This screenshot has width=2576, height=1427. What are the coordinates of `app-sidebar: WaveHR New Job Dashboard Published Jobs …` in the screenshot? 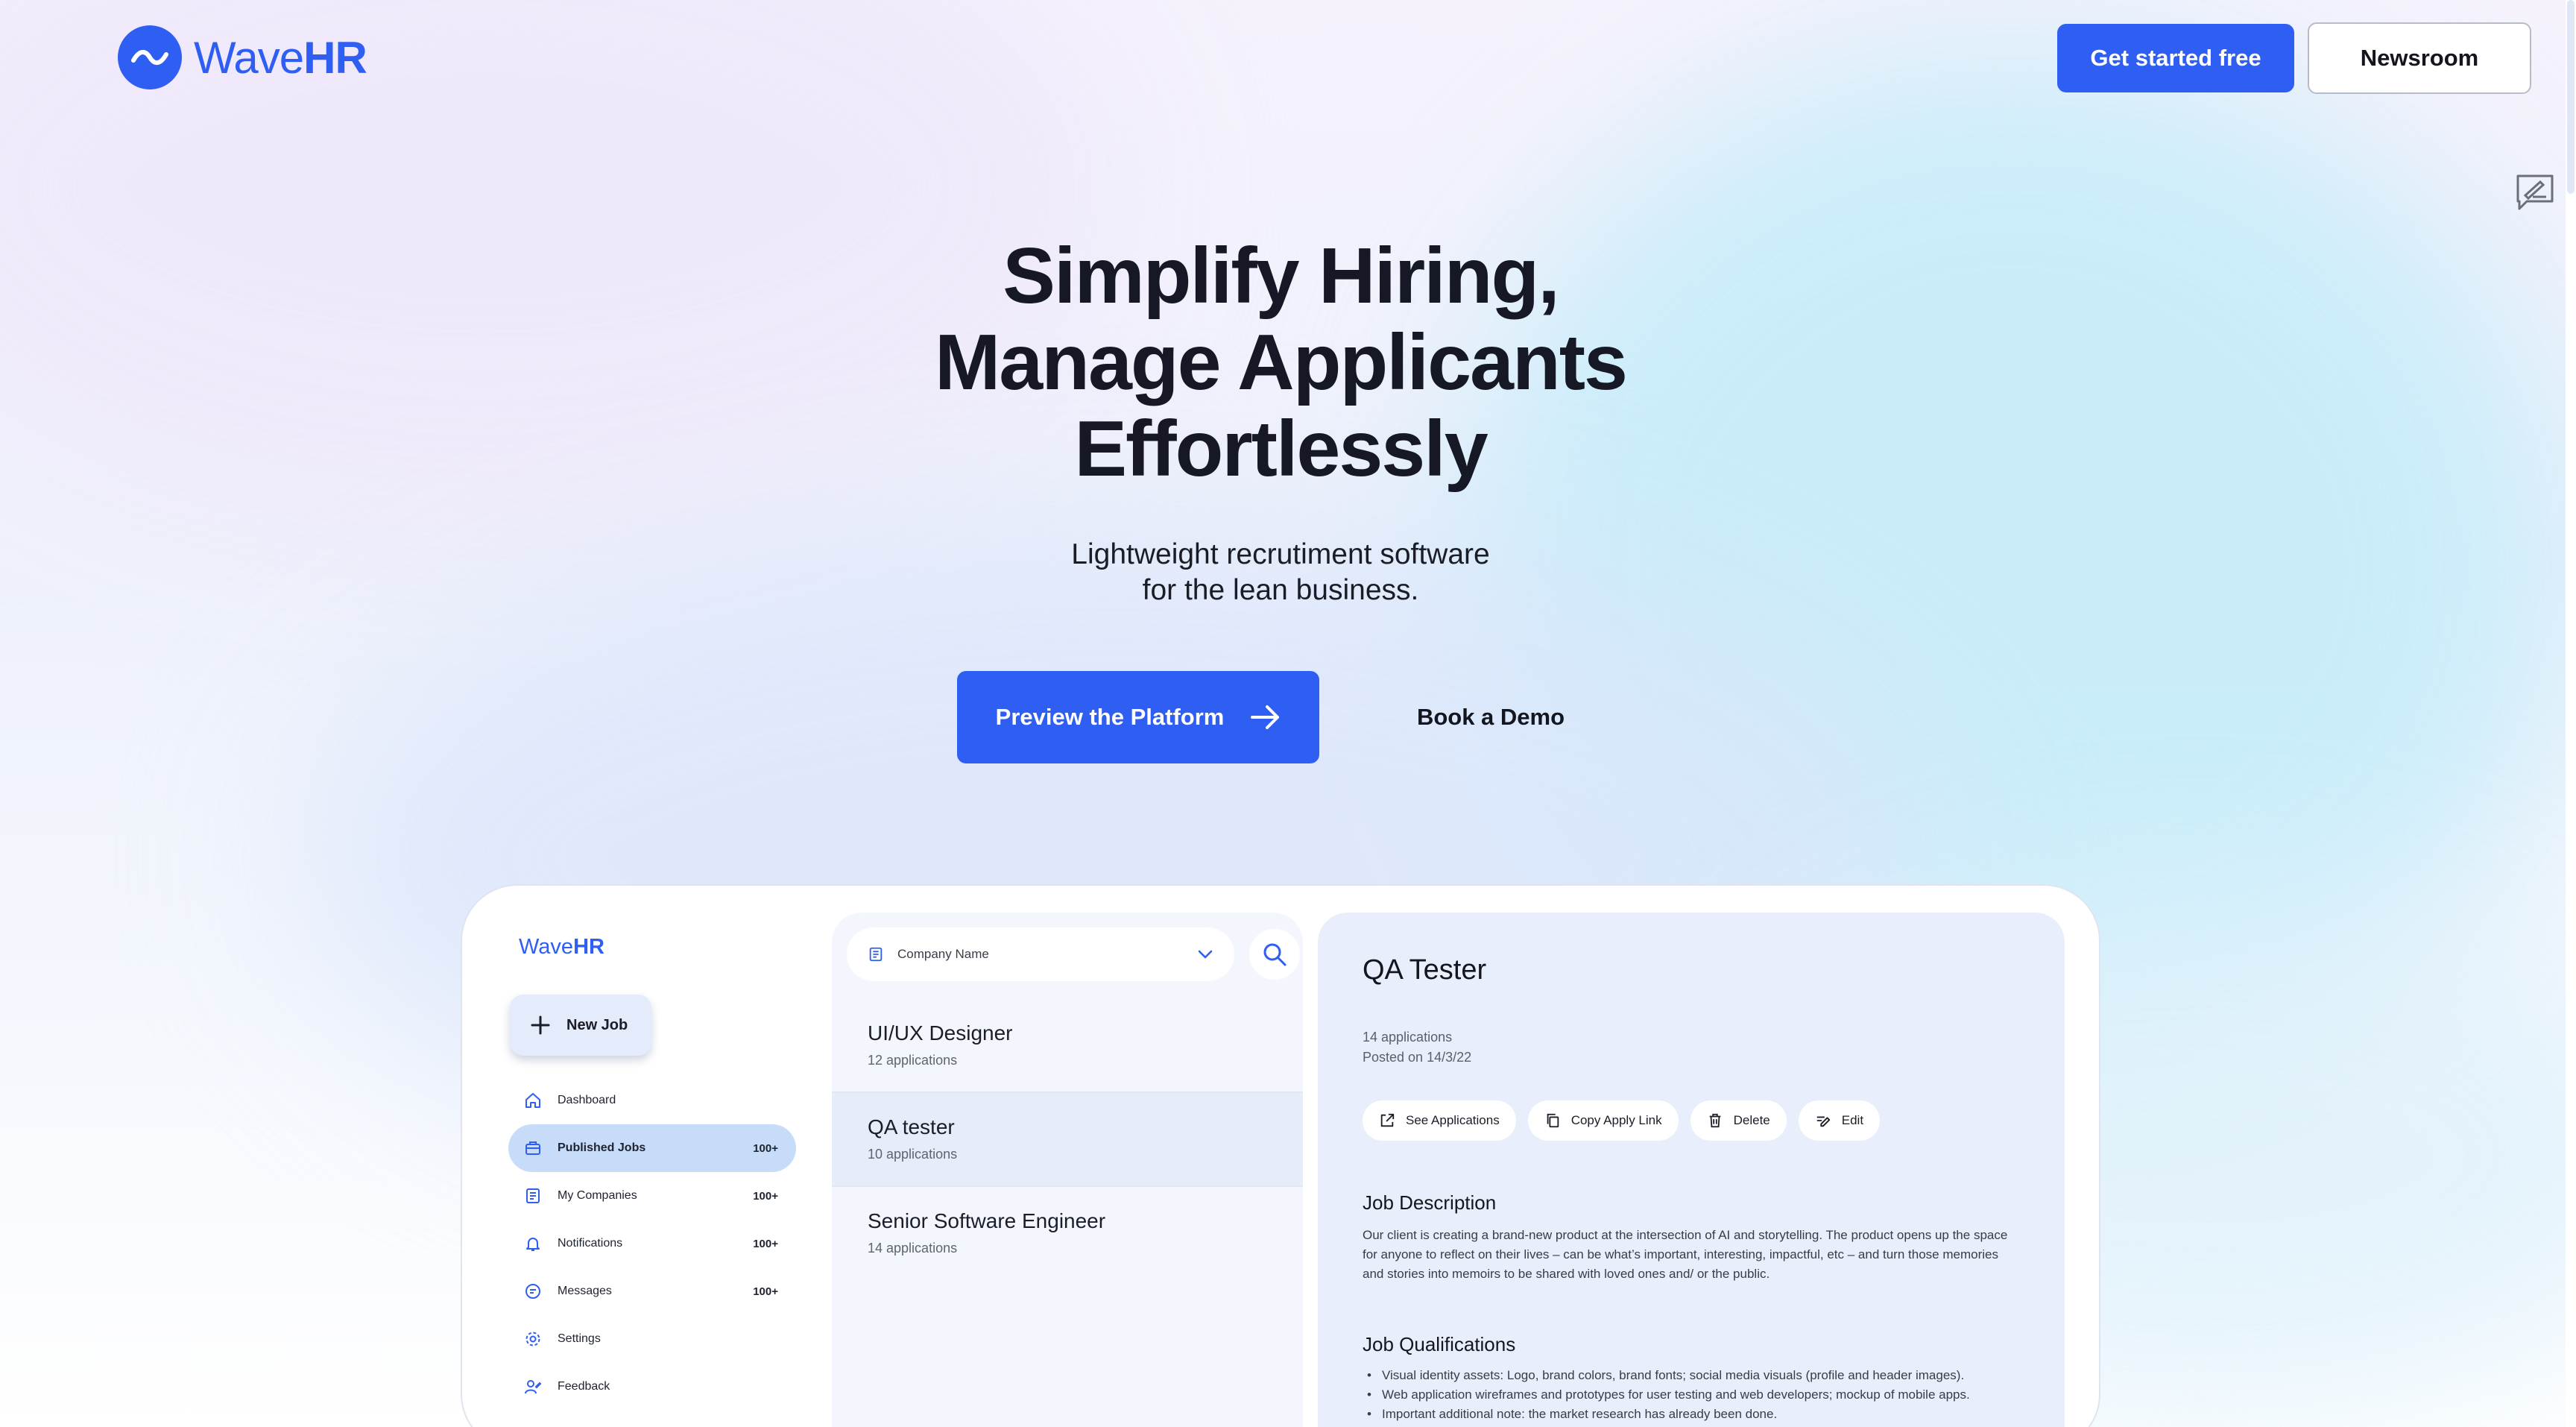 It's located at (648, 1157).